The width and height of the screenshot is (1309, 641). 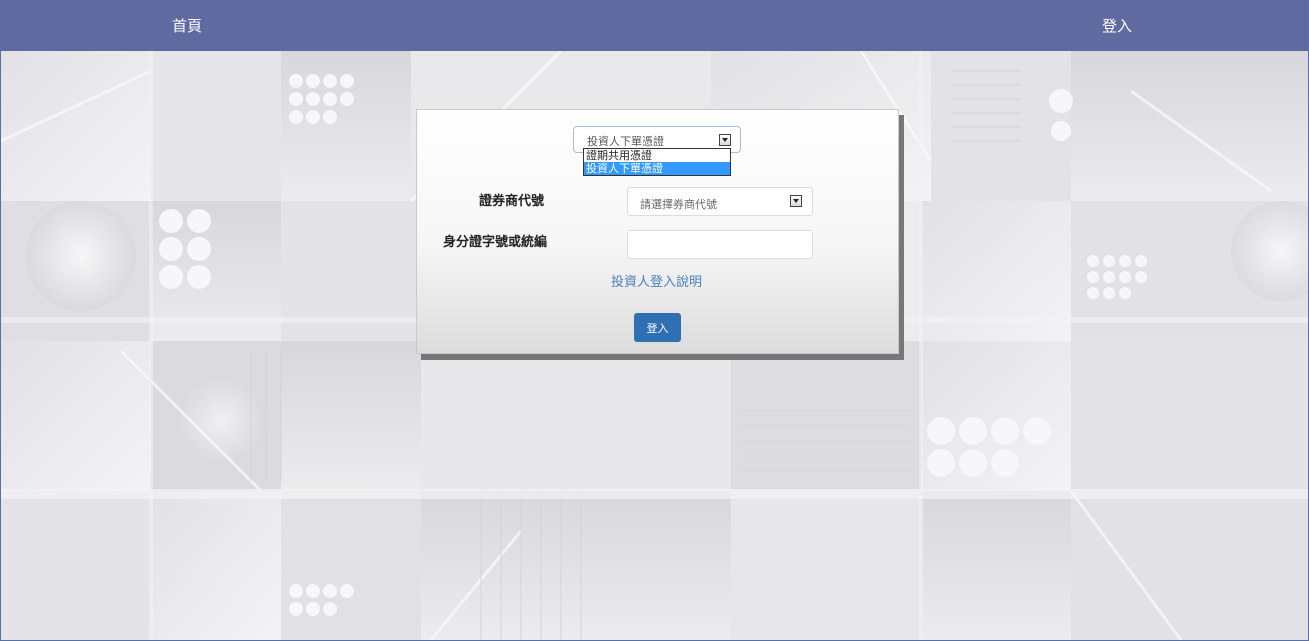 I want to click on broker-code-placeholder: 請選擇券商代號, so click(x=678, y=204).